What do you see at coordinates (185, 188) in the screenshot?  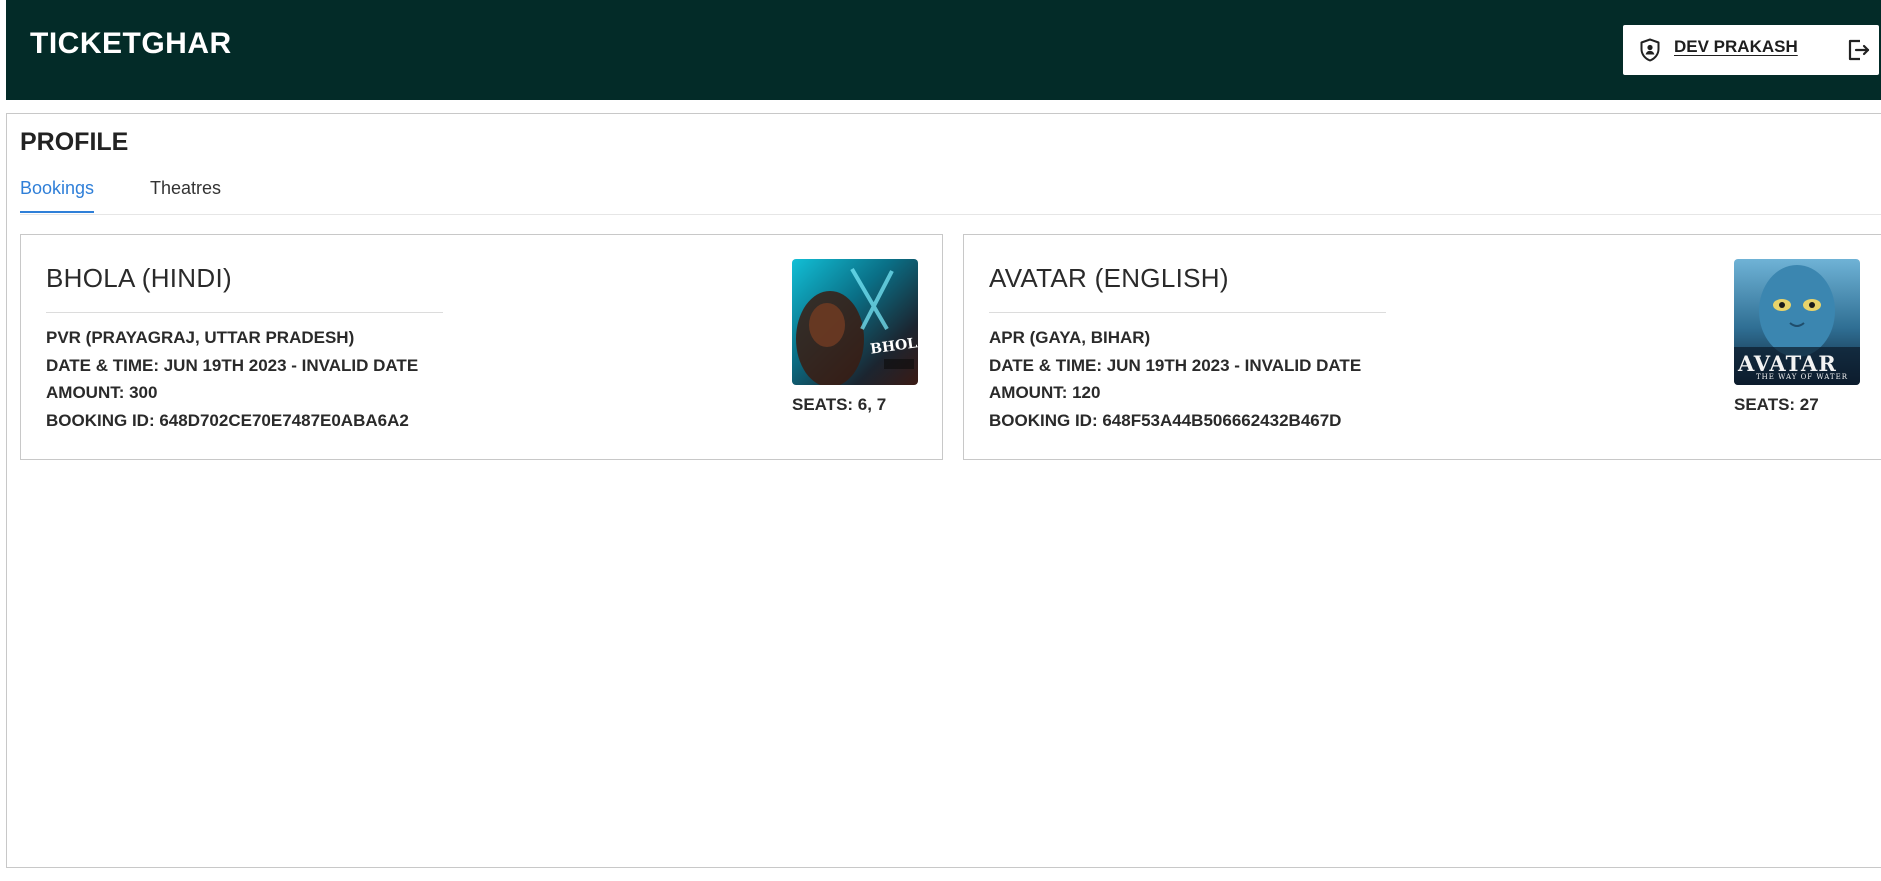 I see `tab-theatres: Theatres` at bounding box center [185, 188].